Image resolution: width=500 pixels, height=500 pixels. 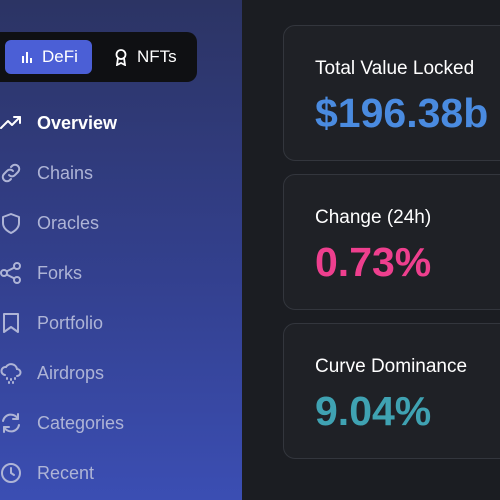 I want to click on nav-item-portfolio: Portfolio, so click(x=115, y=323).